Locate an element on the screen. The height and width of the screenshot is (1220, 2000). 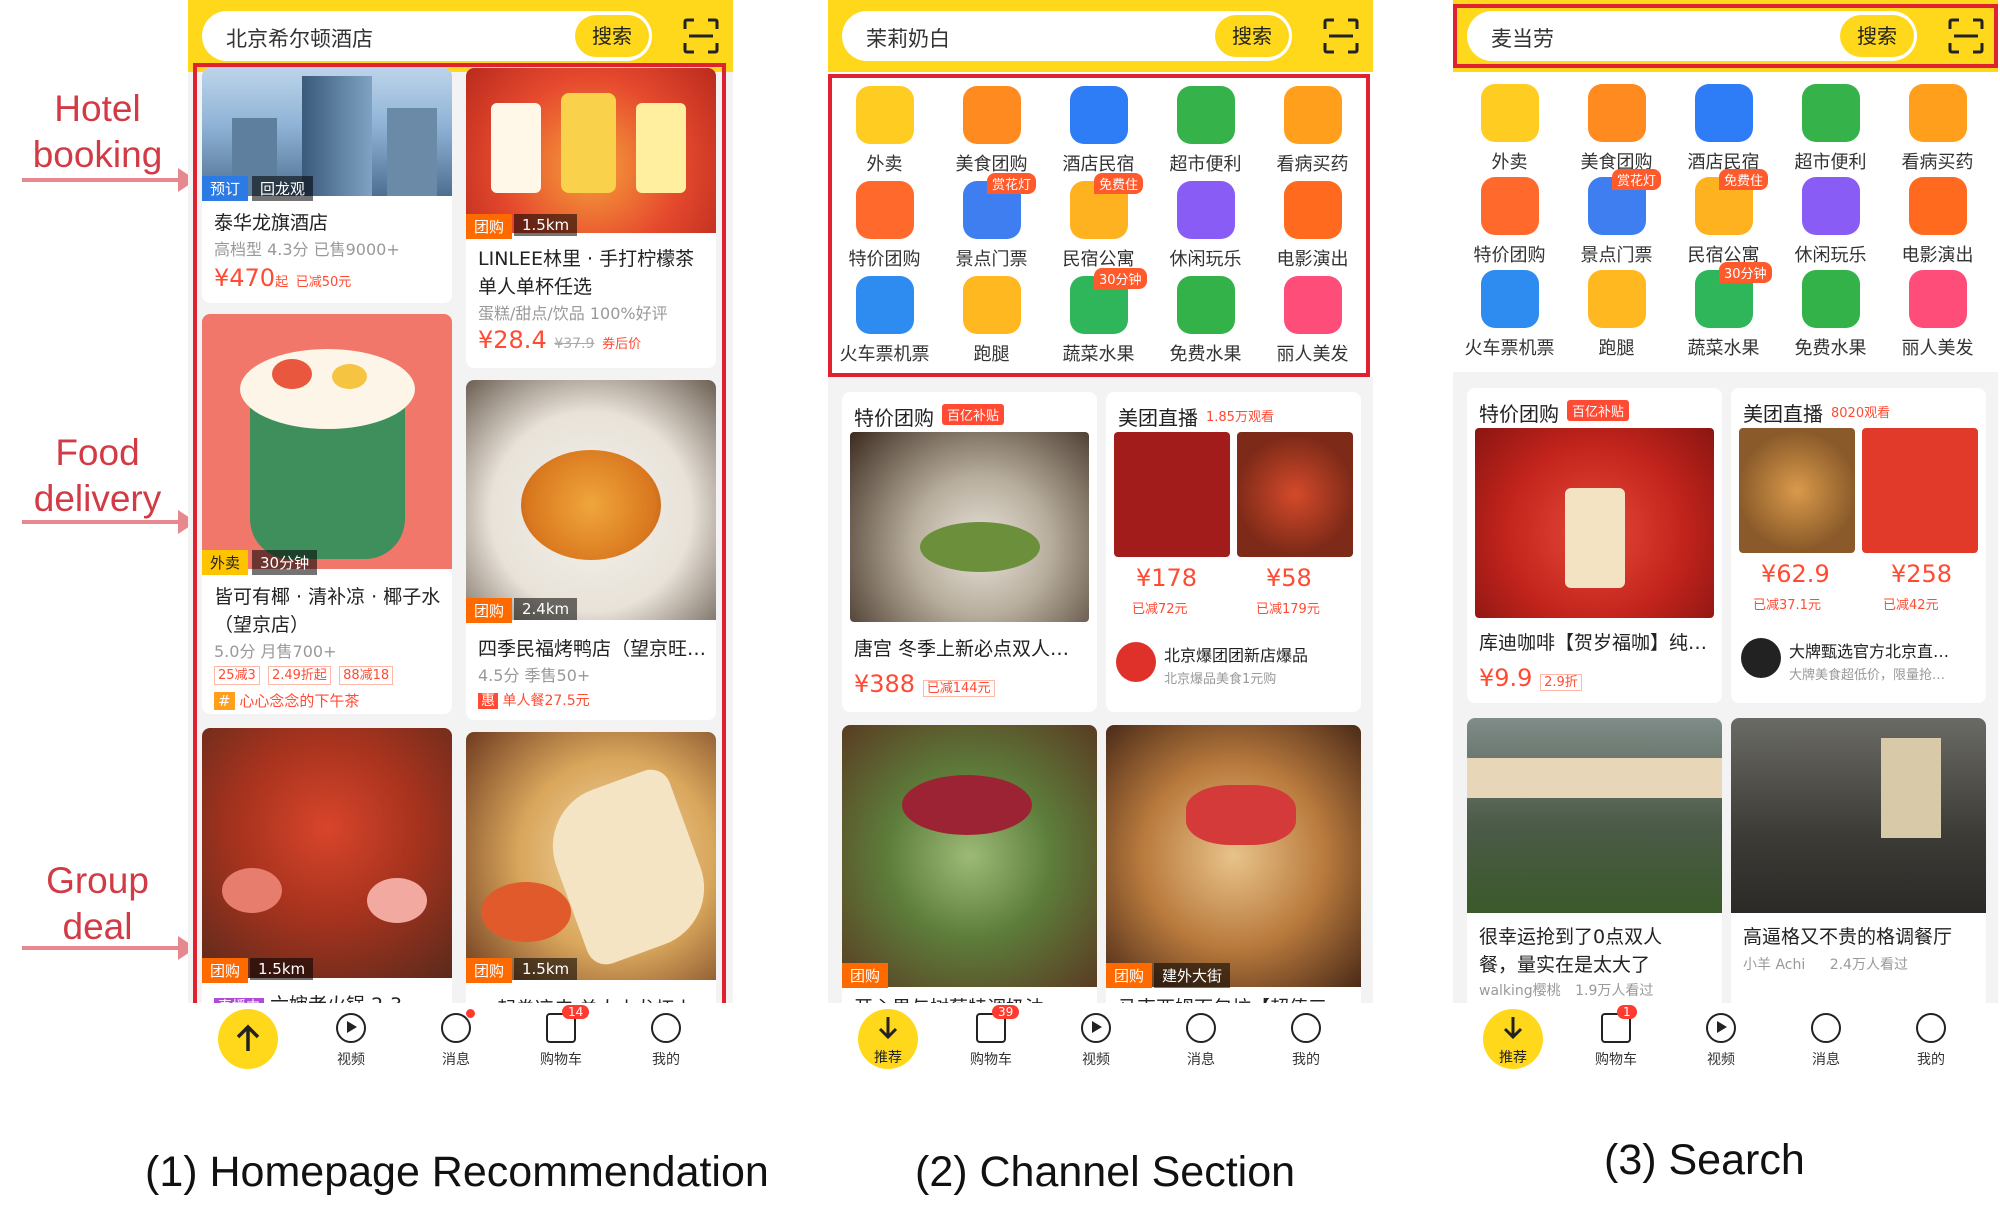
tab-cart: 1 购物车 is located at coordinates (1616, 1037).